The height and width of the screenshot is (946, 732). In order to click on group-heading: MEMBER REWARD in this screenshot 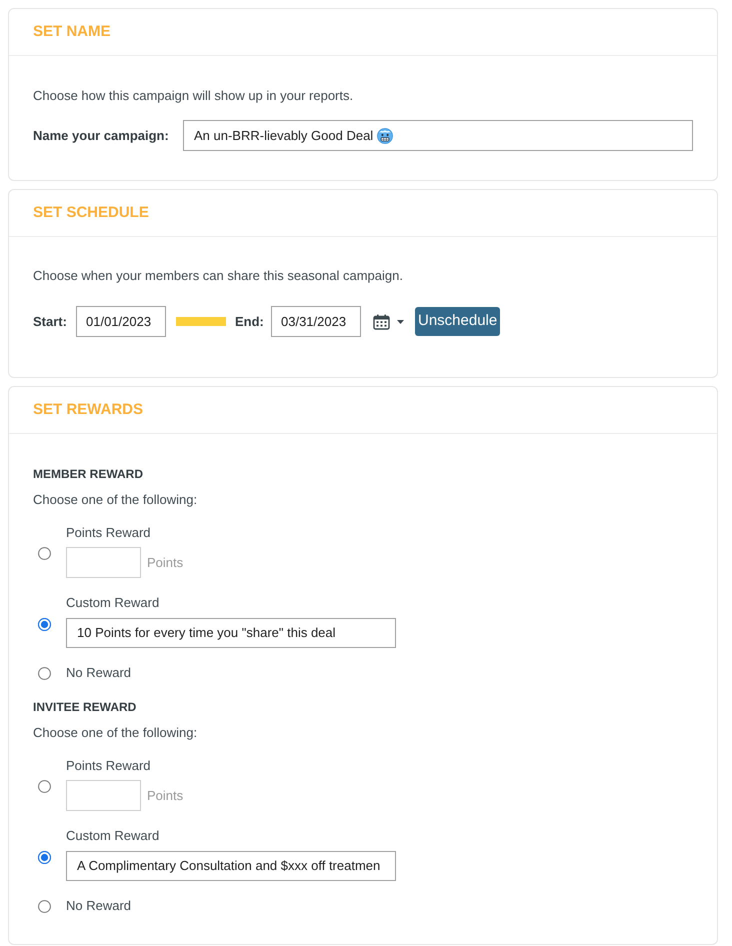, I will do `click(88, 474)`.